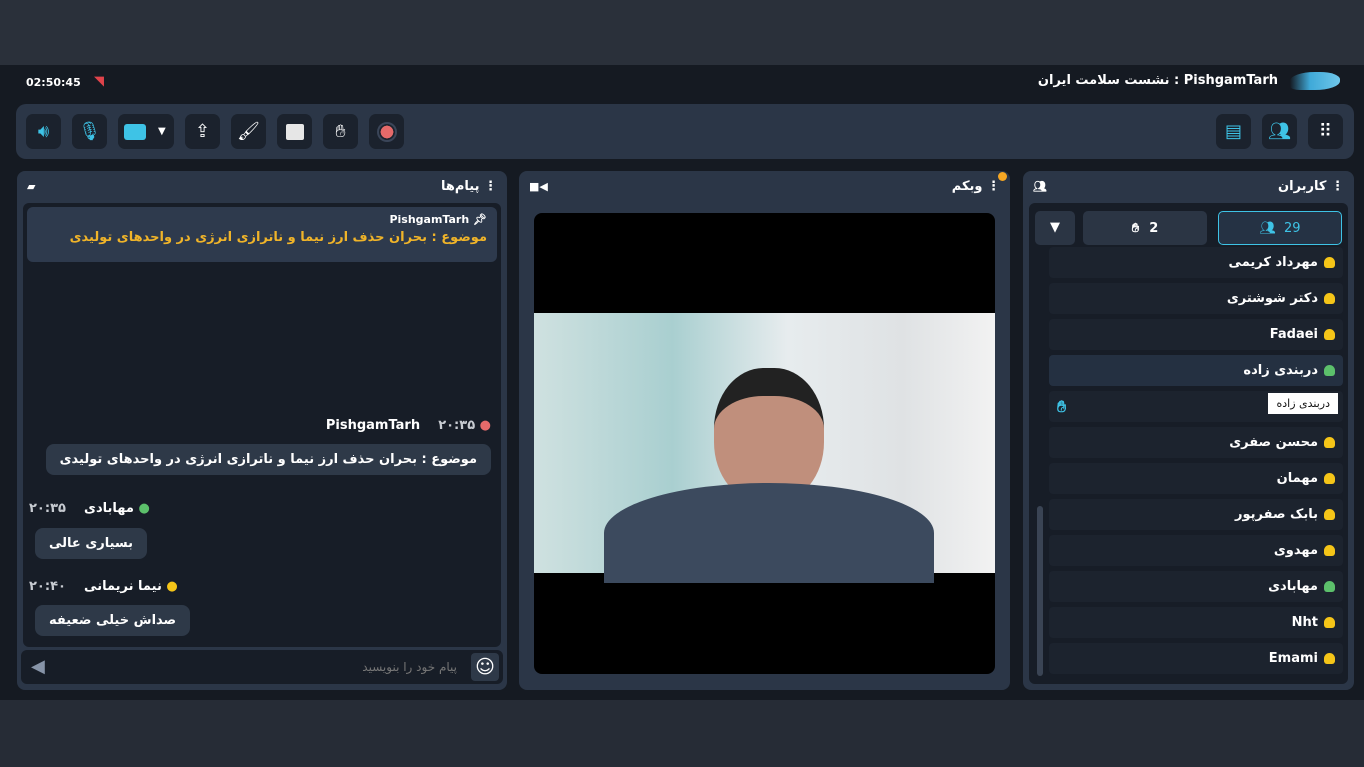  Describe the element at coordinates (31, 186) in the screenshot. I see `chat-icon: ▰` at that location.